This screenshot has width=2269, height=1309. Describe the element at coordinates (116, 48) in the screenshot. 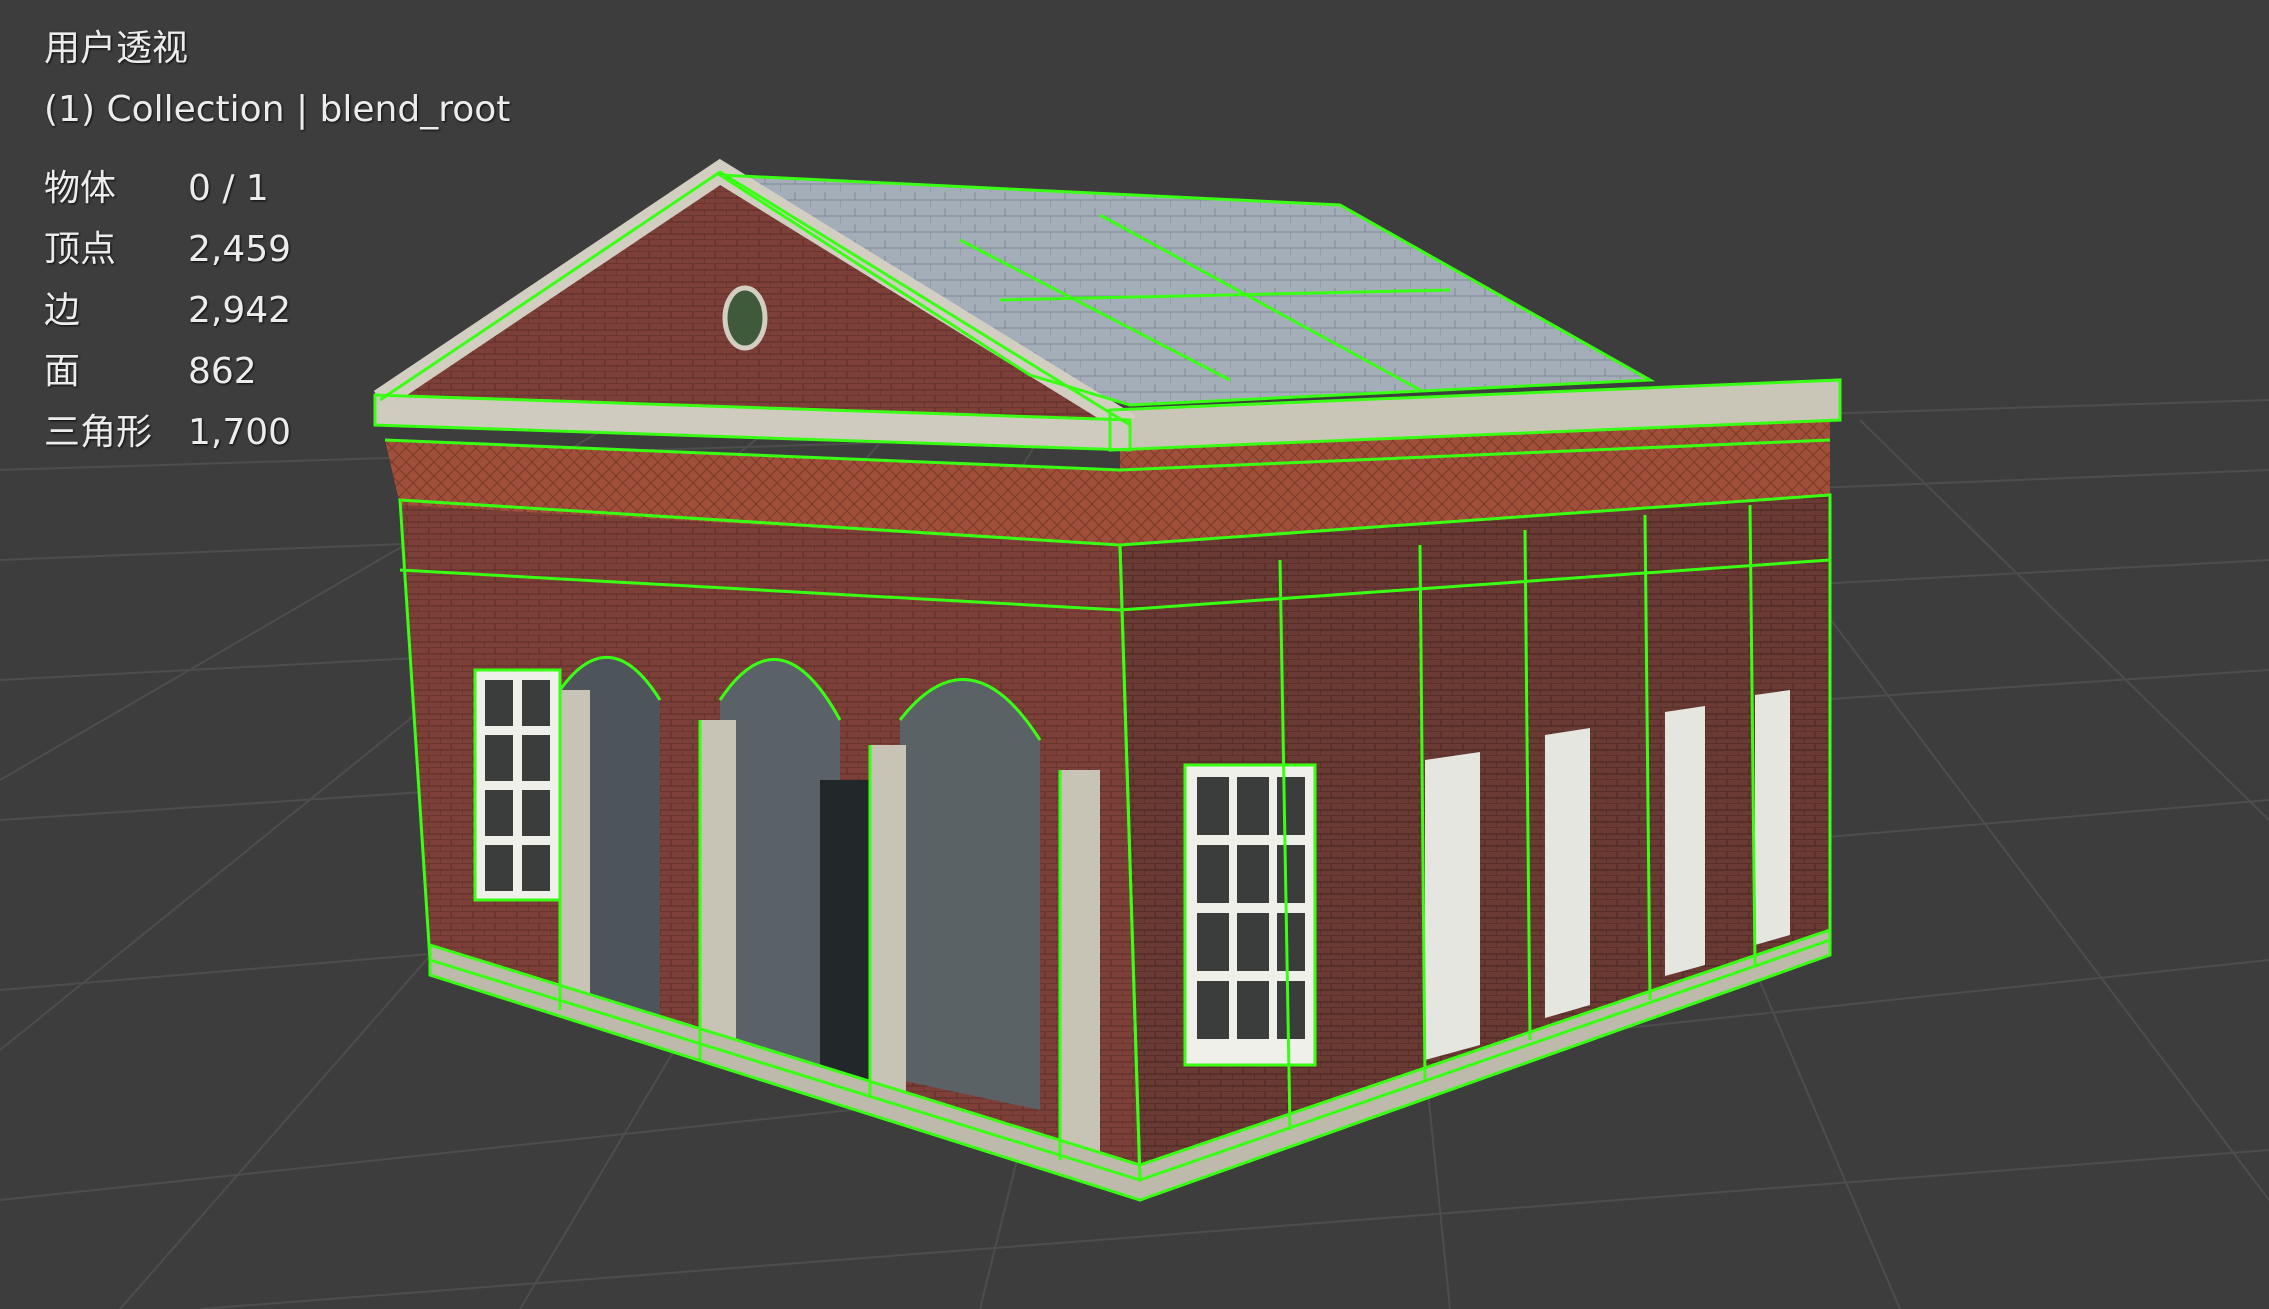

I see `view-name: 用户透视` at that location.